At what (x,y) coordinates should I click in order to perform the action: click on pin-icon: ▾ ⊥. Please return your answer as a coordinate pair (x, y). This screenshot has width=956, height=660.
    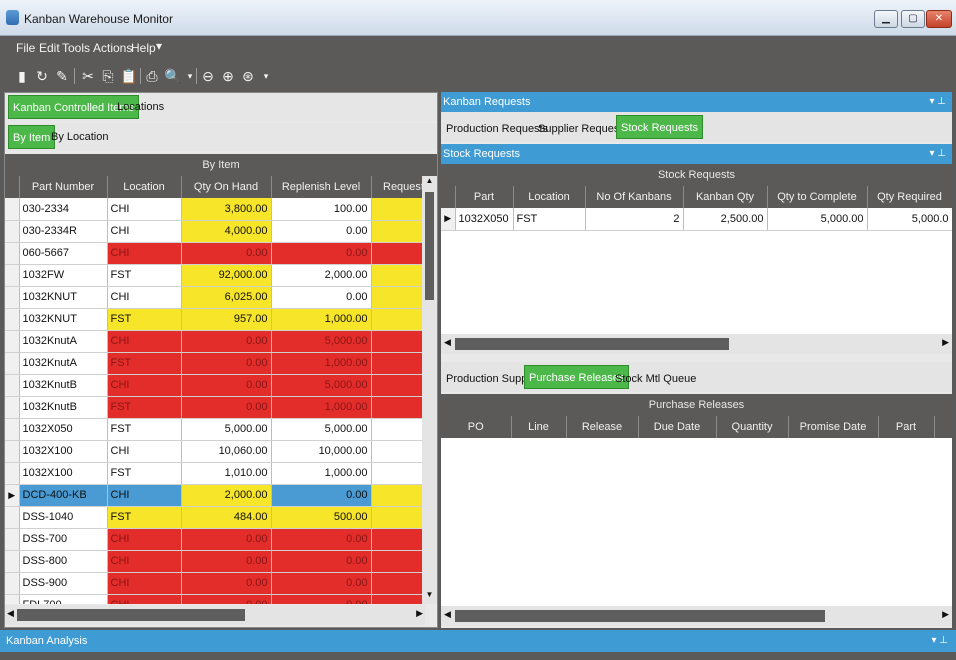
    Looking at the image, I should click on (939, 641).